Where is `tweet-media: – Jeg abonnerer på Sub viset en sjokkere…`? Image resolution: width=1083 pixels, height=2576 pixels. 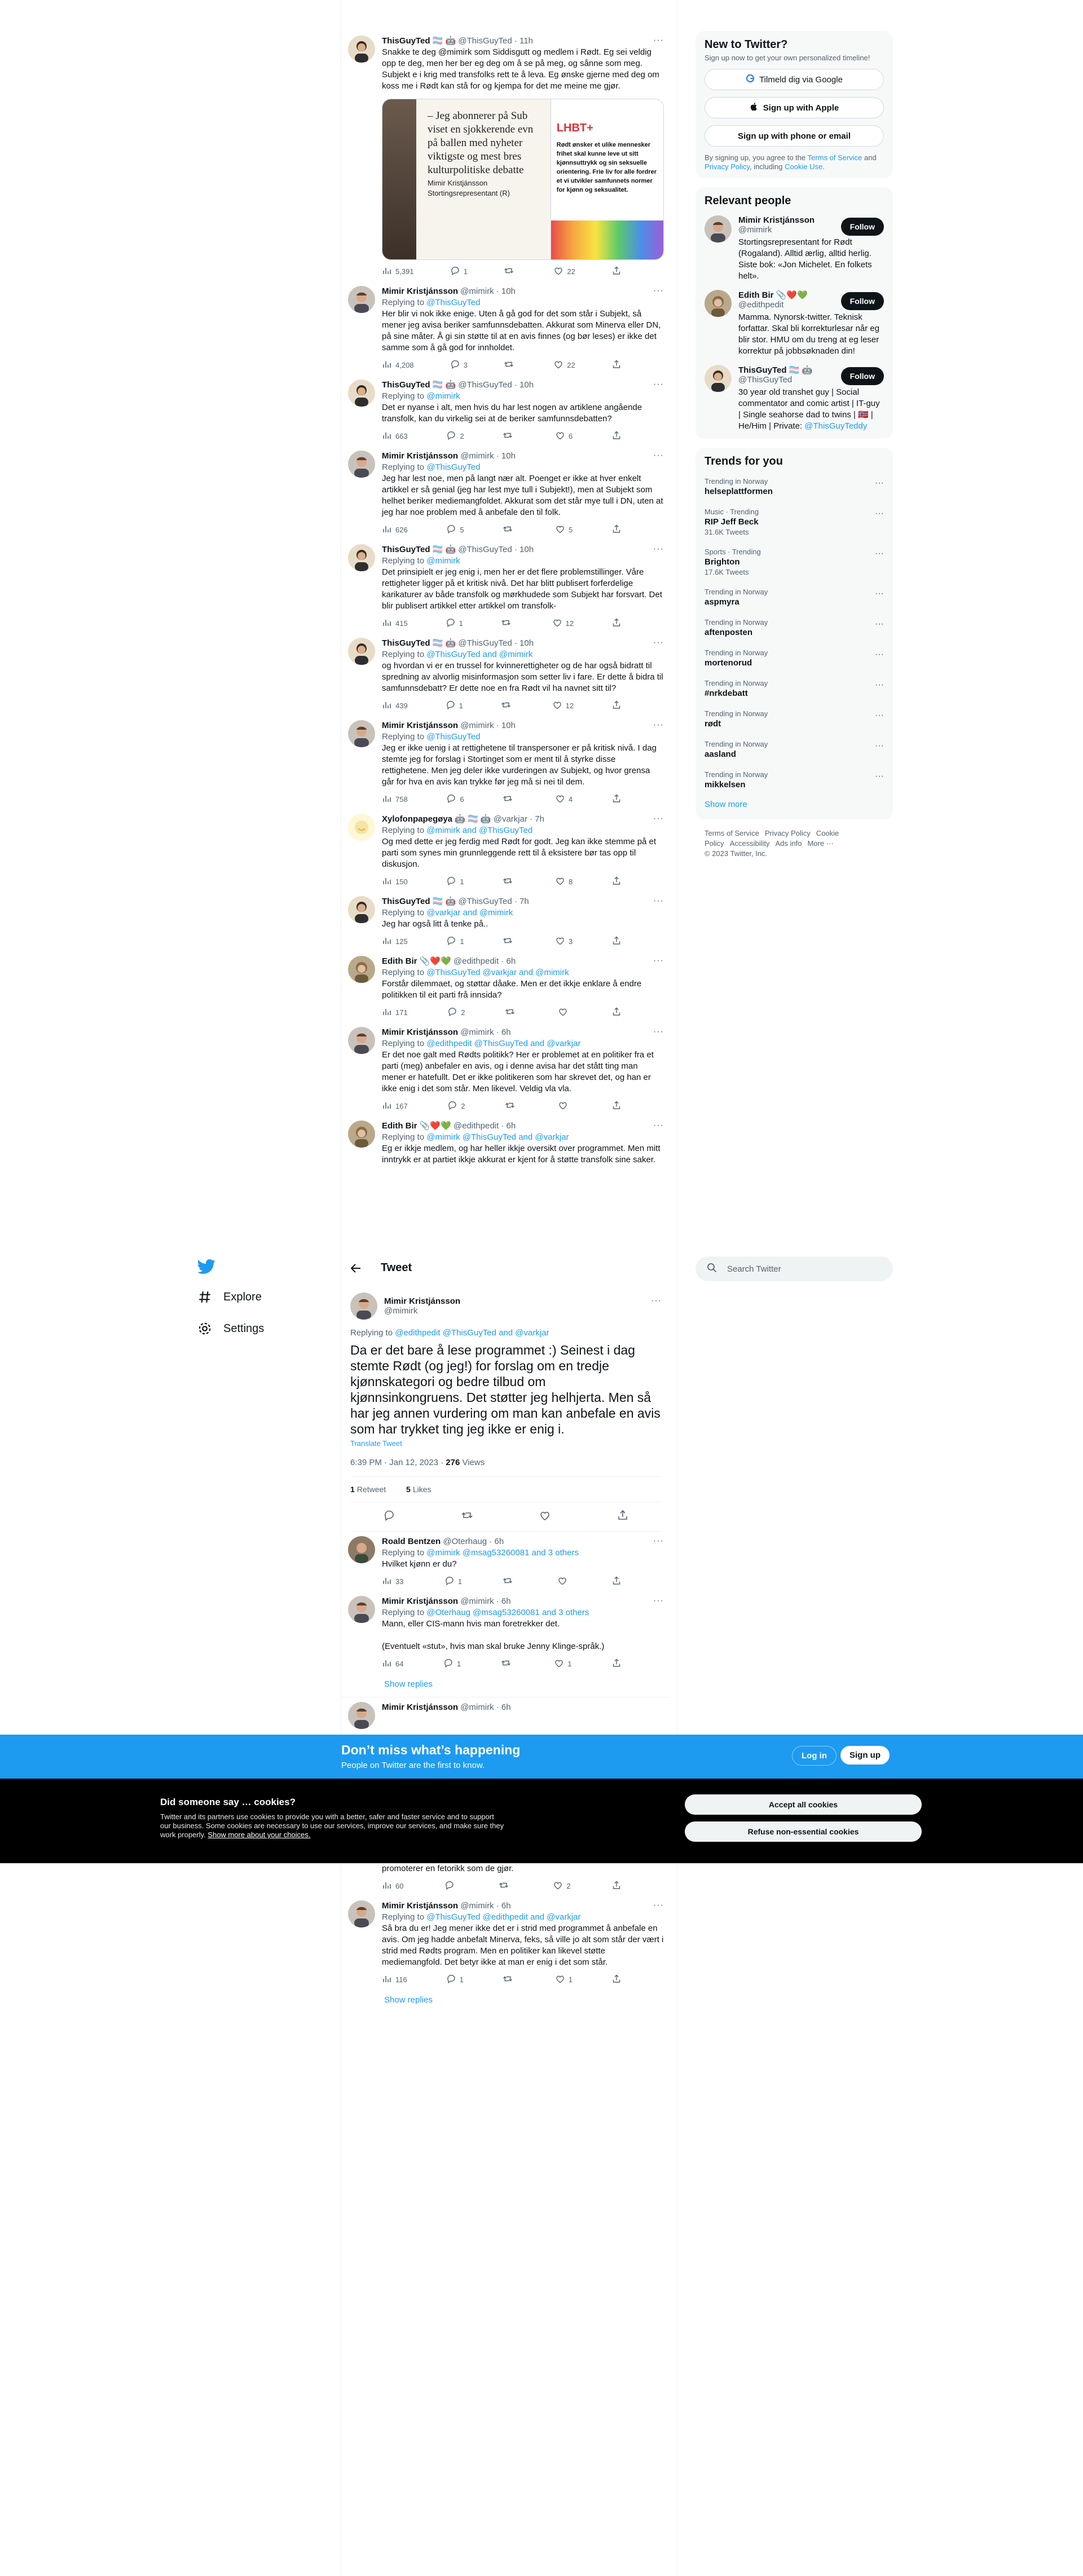 tweet-media: – Jeg abonnerer på Sub viset en sjokkere… is located at coordinates (523, 179).